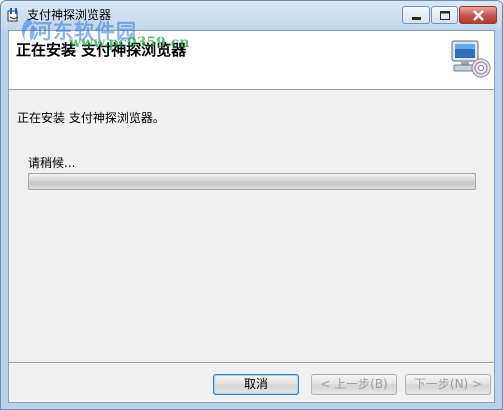  What do you see at coordinates (416, 15) in the screenshot?
I see `minimize-button` at bounding box center [416, 15].